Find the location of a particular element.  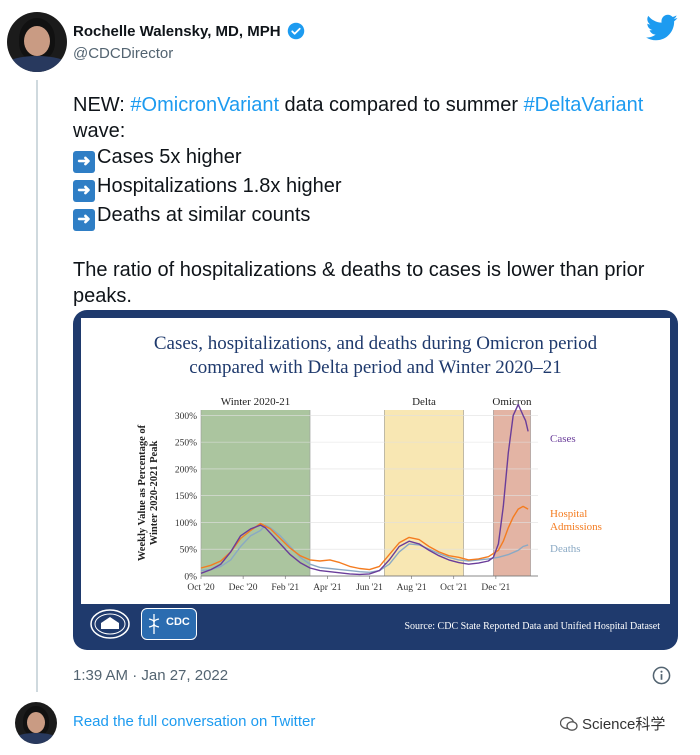

x-tick-label: Apr '21 is located at coordinates (327, 588).